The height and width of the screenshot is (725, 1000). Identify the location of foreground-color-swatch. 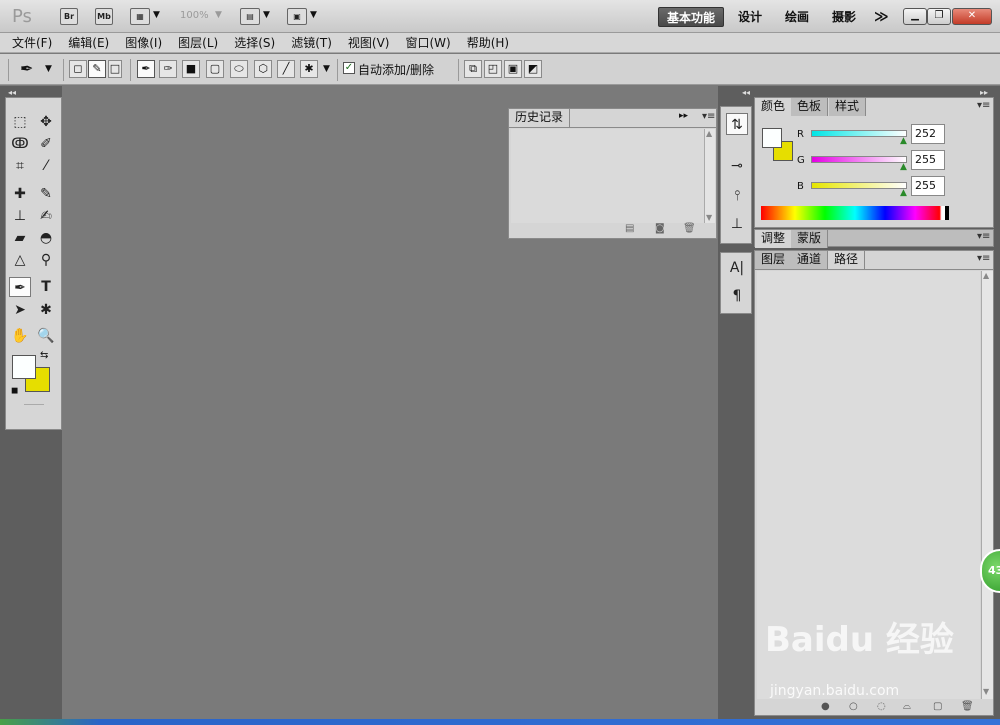
(24, 367).